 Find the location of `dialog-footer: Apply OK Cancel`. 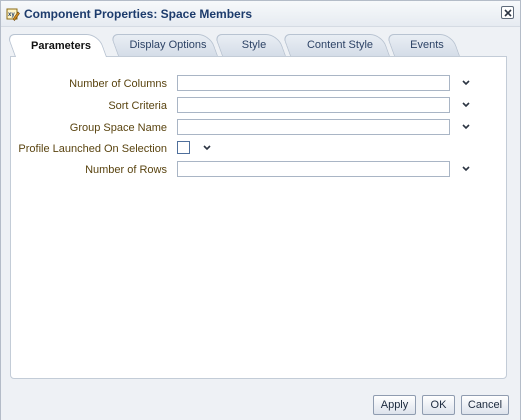

dialog-footer: Apply OK Cancel is located at coordinates (260, 405).